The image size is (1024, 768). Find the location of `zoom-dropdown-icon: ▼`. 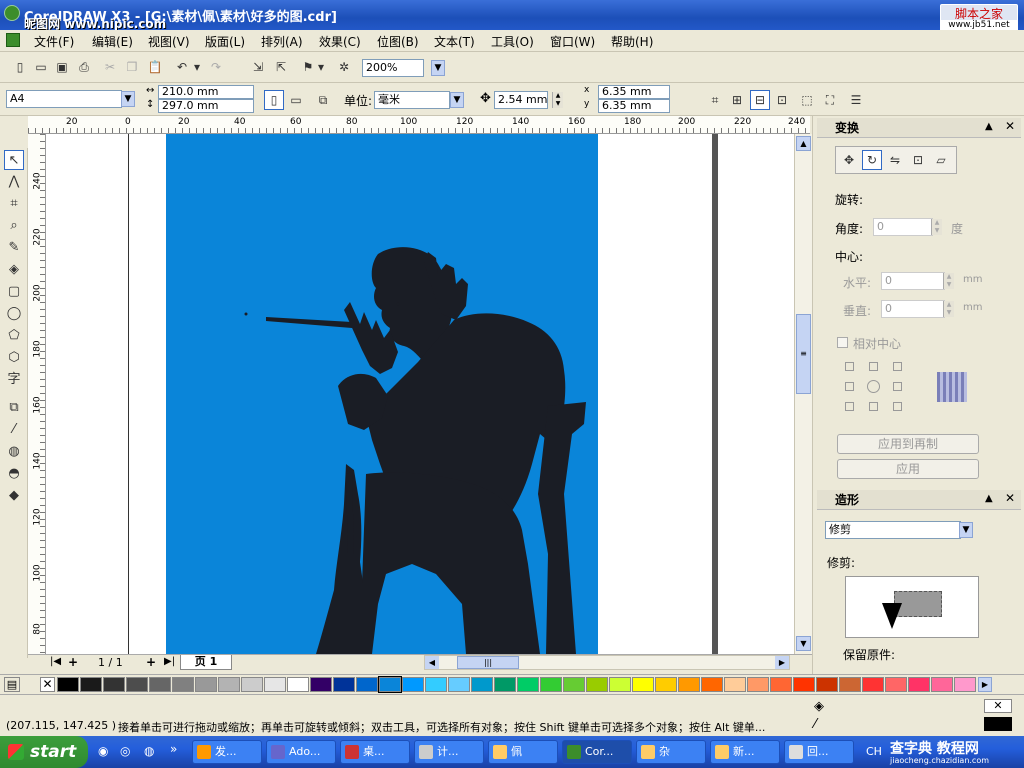

zoom-dropdown-icon: ▼ is located at coordinates (438, 68).